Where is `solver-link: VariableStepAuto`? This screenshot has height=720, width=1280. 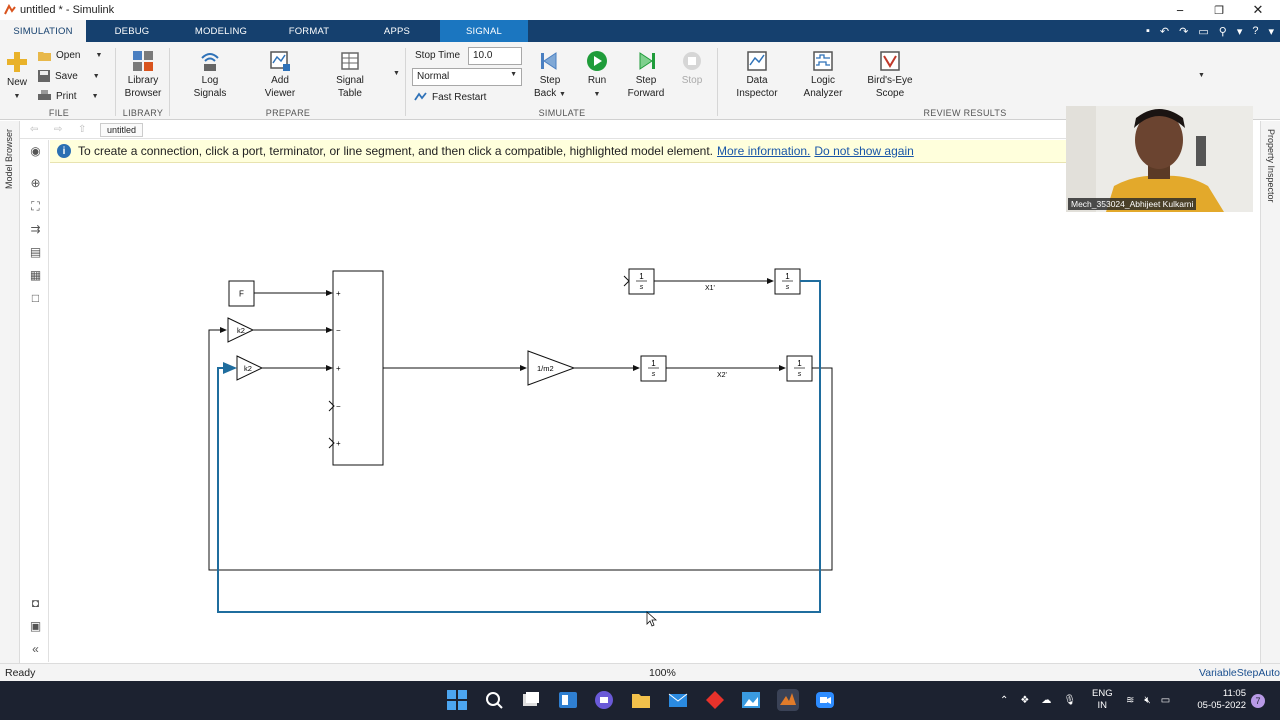 solver-link: VariableStepAuto is located at coordinates (1239, 673).